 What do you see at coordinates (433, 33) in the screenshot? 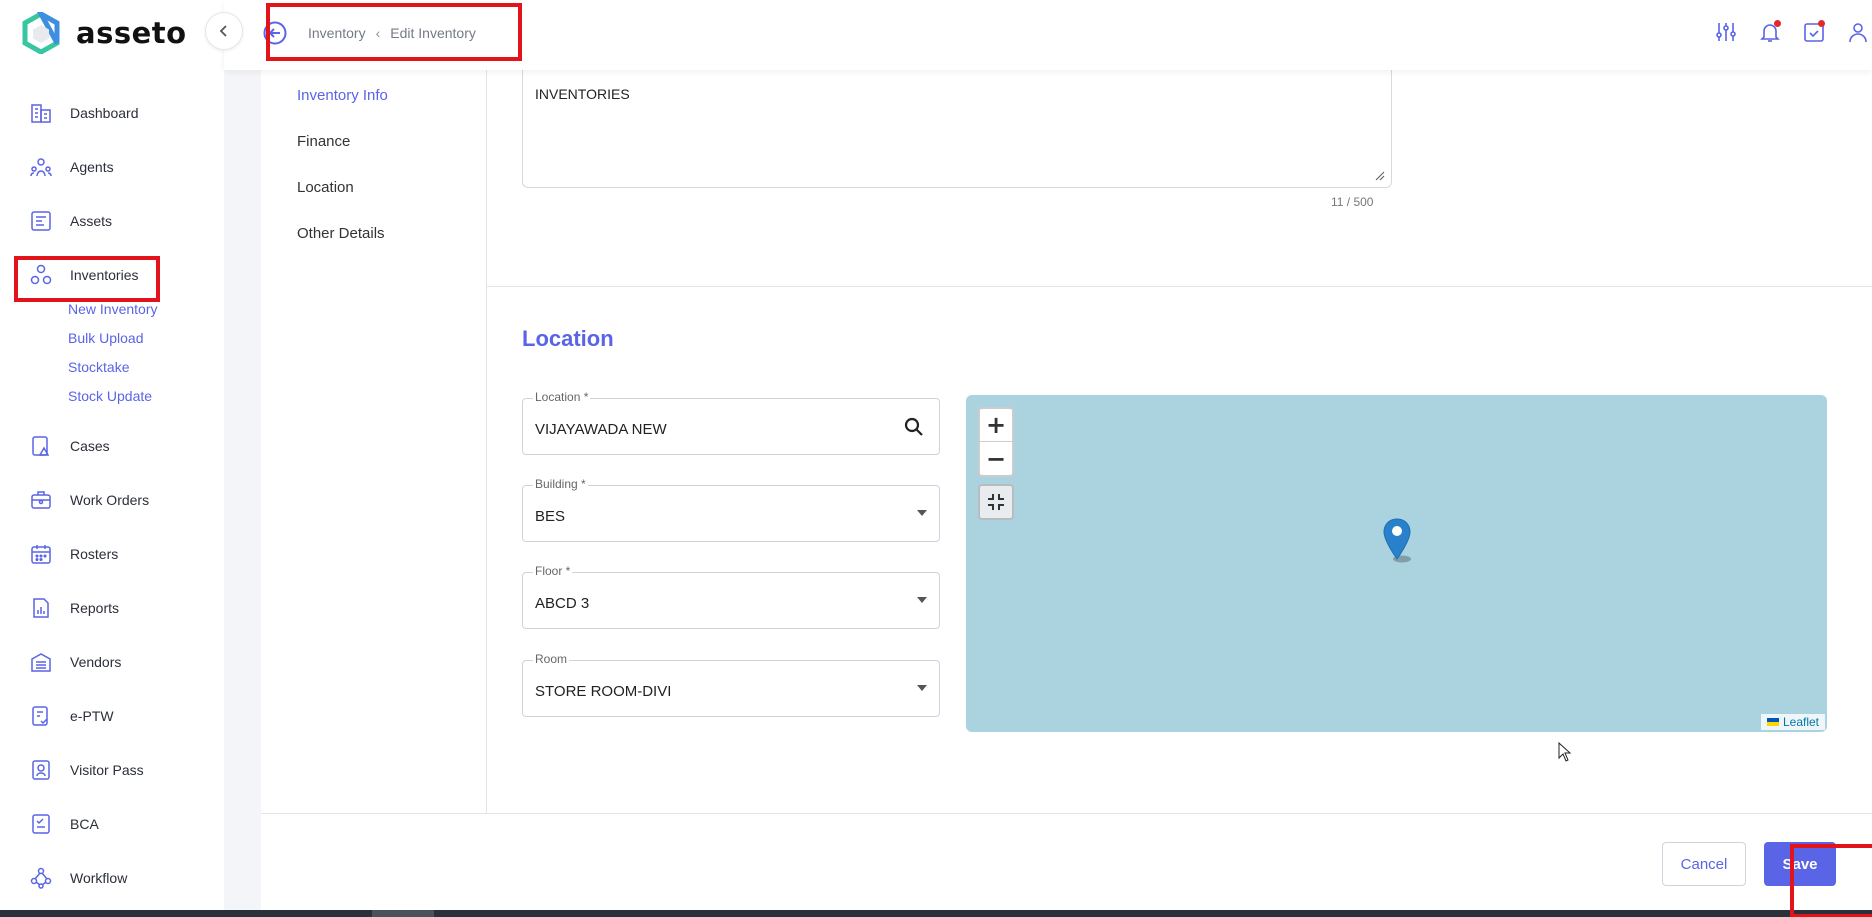
I see `breadcrumb-current: Edit Inventory` at bounding box center [433, 33].